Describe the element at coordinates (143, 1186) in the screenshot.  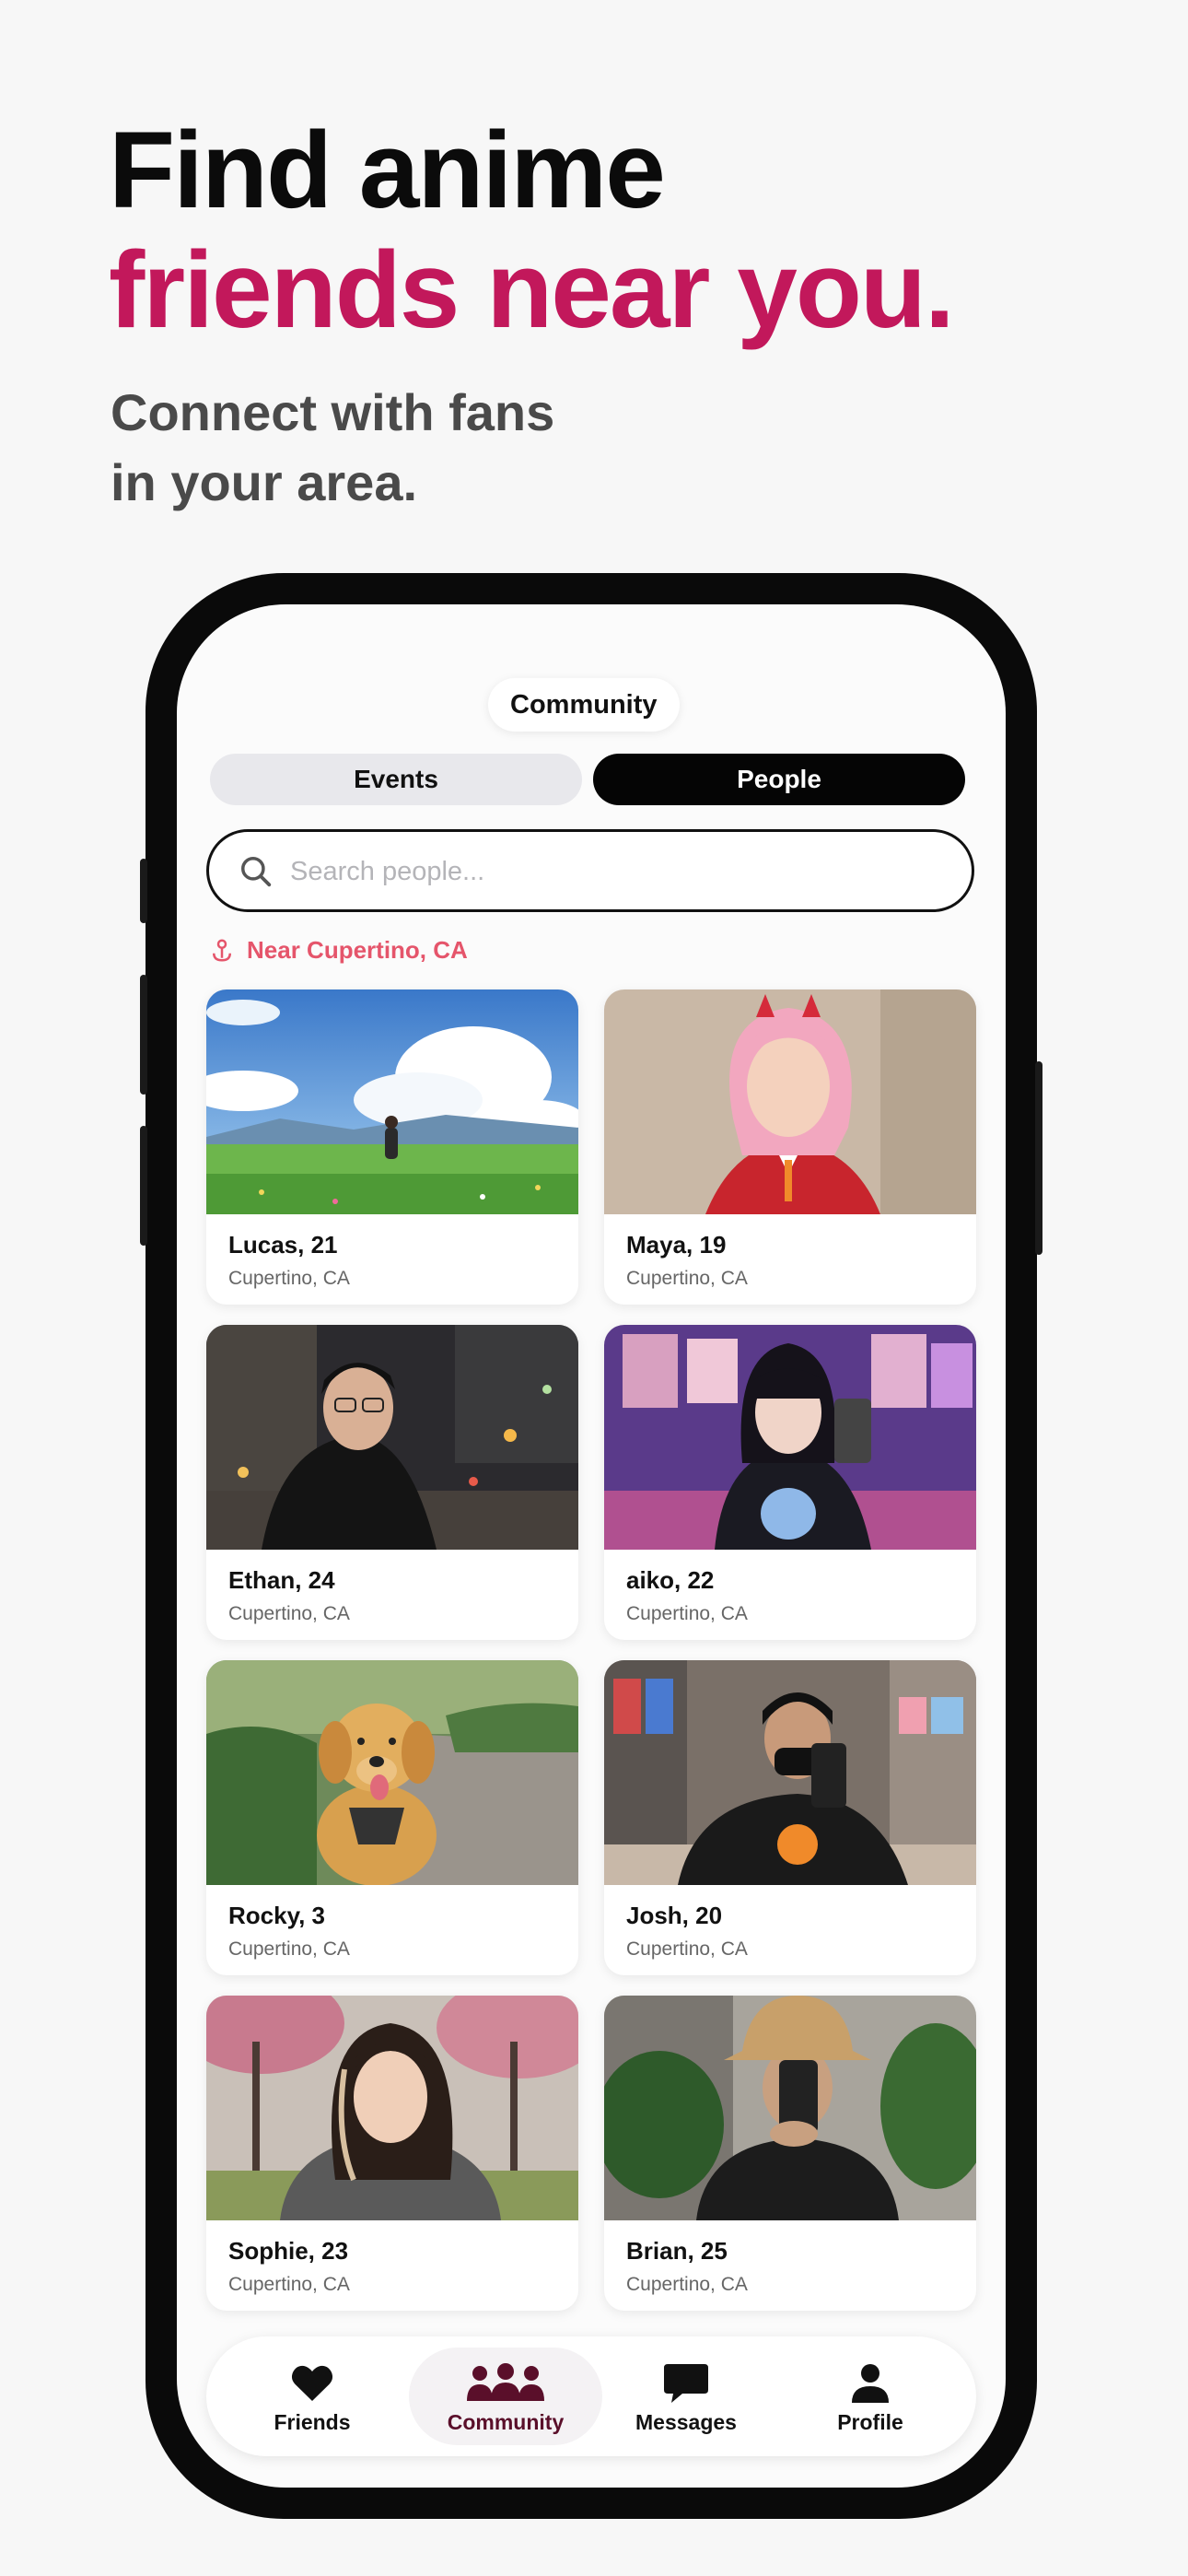
I see `phone-volume-down` at that location.